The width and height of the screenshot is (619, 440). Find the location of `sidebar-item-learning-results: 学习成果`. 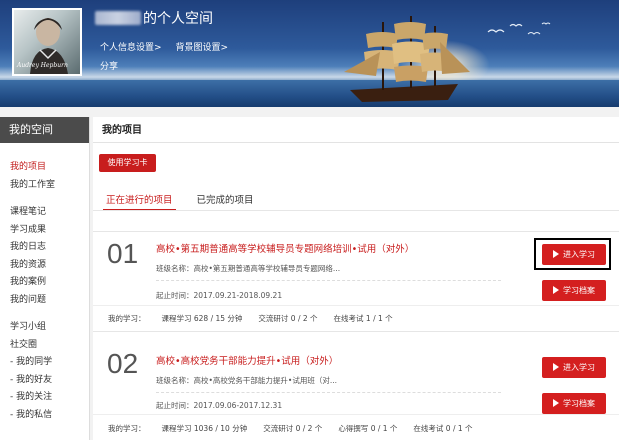

sidebar-item-learning-results: 学习成果 is located at coordinates (49, 231).